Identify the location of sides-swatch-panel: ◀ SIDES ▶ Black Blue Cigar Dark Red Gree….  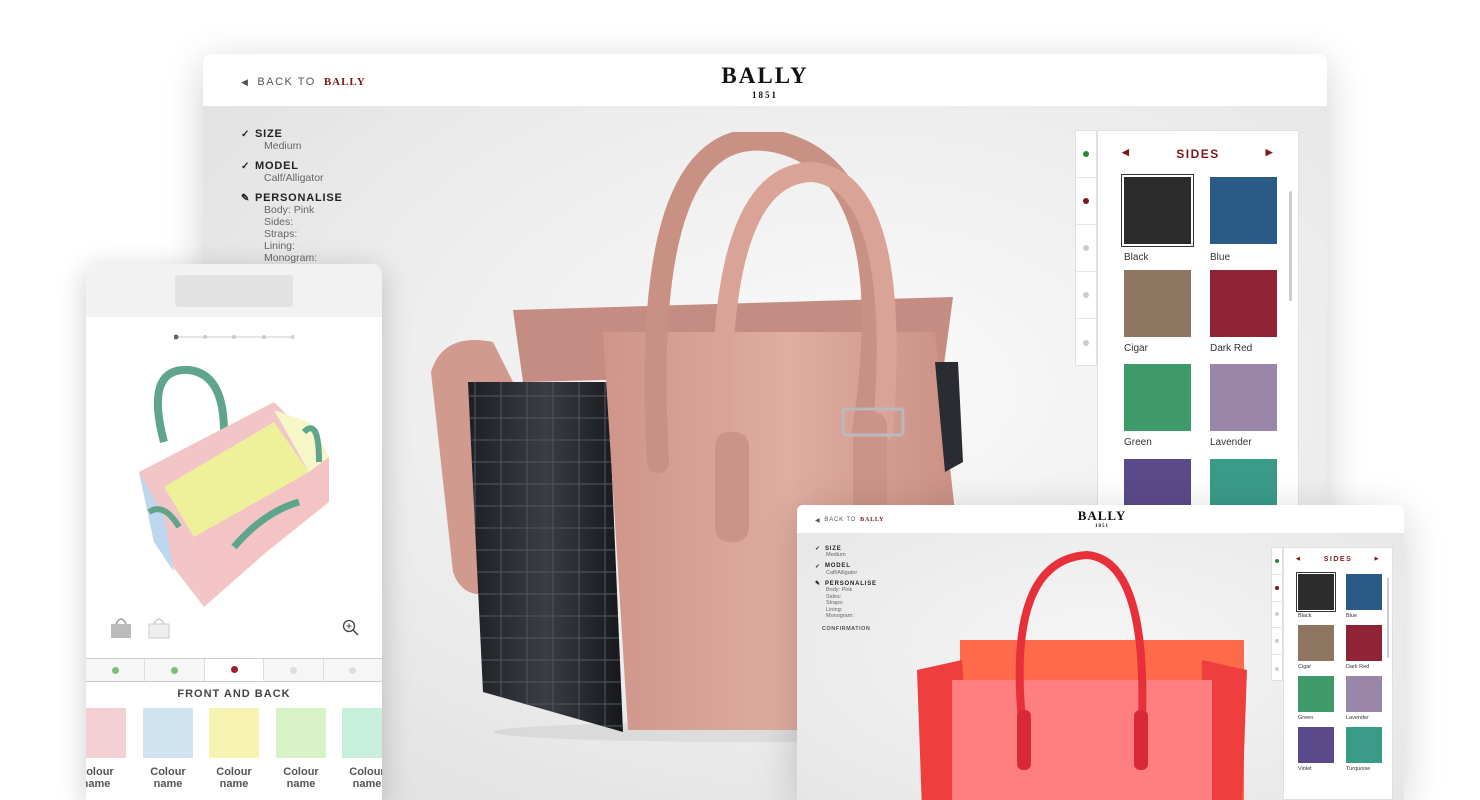
(1198, 320).